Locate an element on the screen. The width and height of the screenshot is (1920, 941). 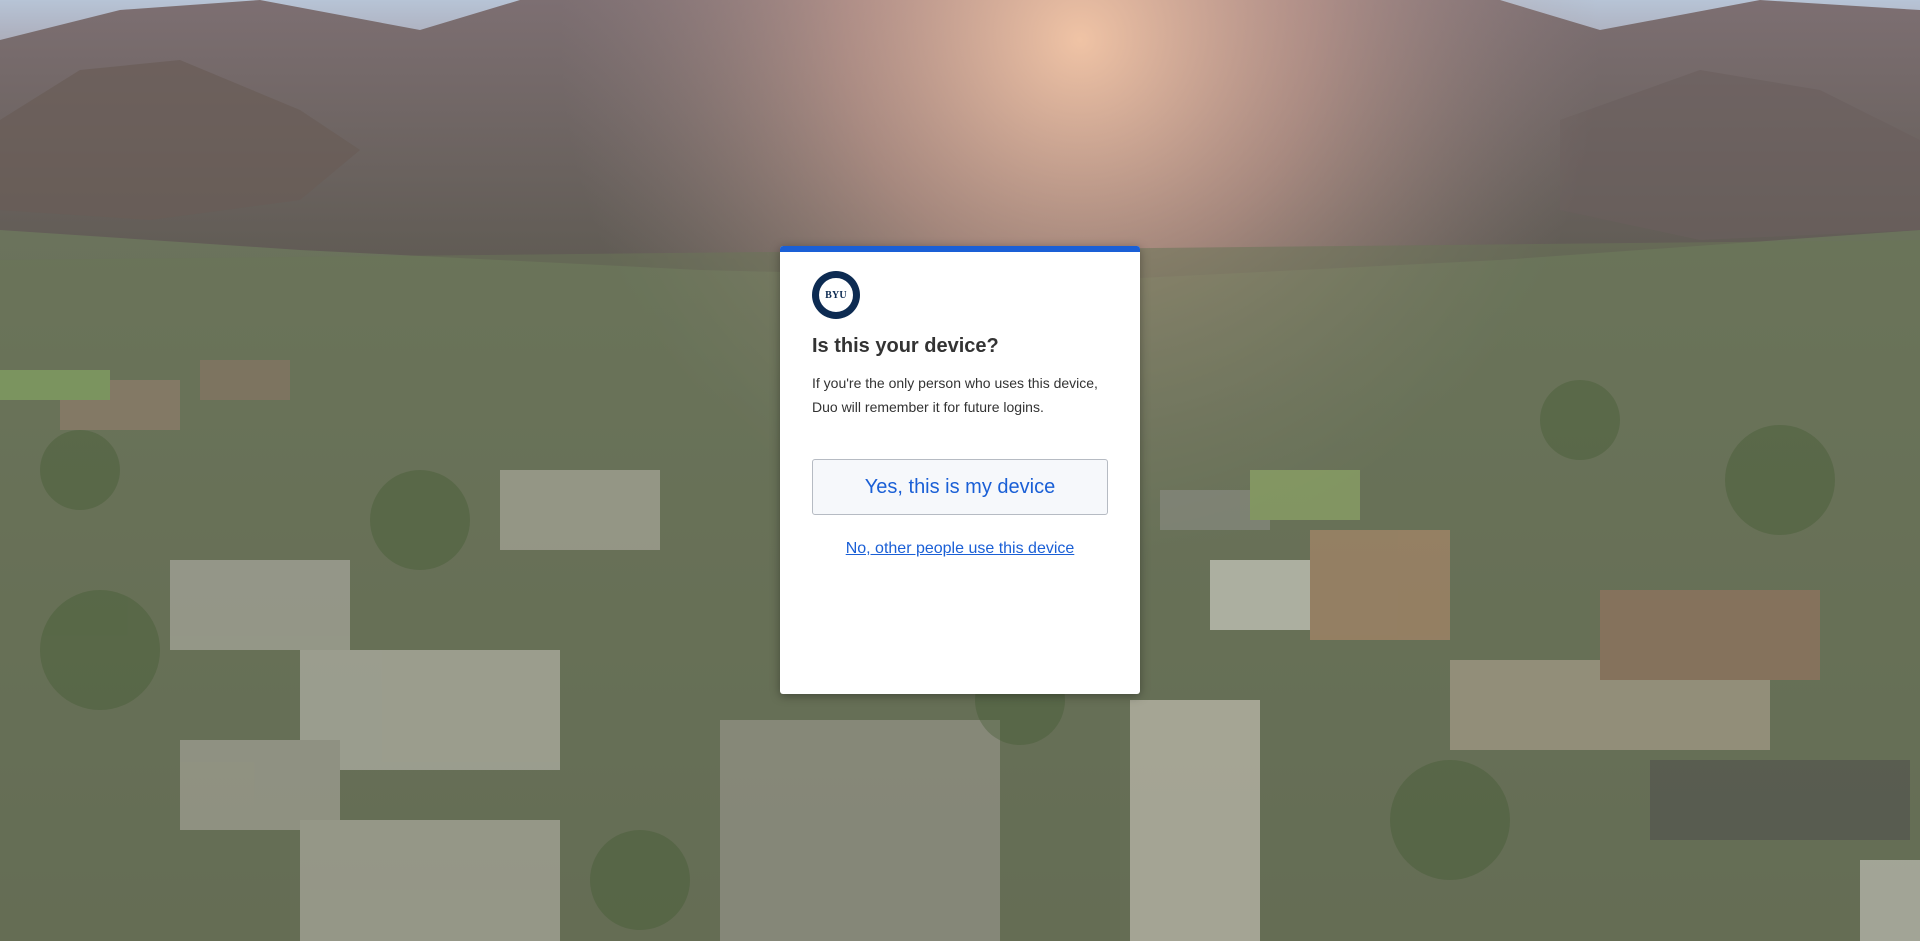
byu-logo: BYU is located at coordinates (836, 295).